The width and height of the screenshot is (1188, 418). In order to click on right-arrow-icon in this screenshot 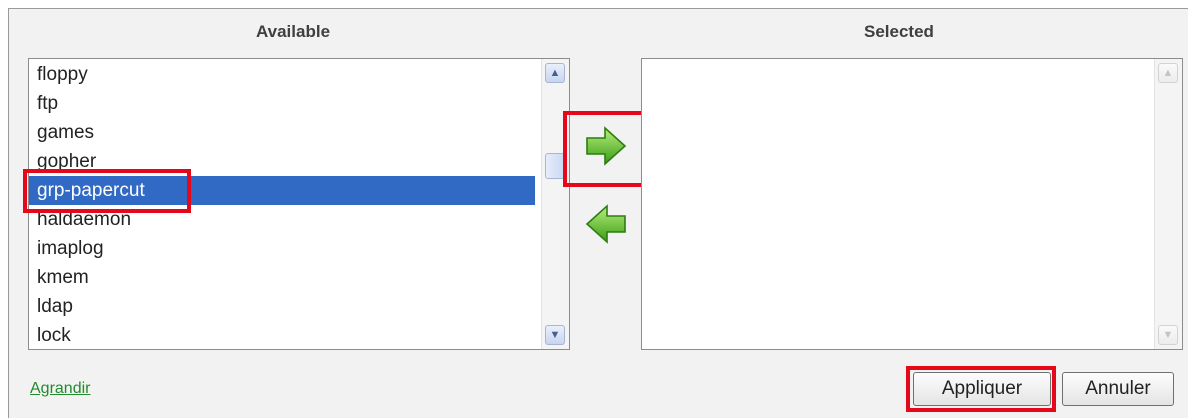, I will do `click(606, 146)`.